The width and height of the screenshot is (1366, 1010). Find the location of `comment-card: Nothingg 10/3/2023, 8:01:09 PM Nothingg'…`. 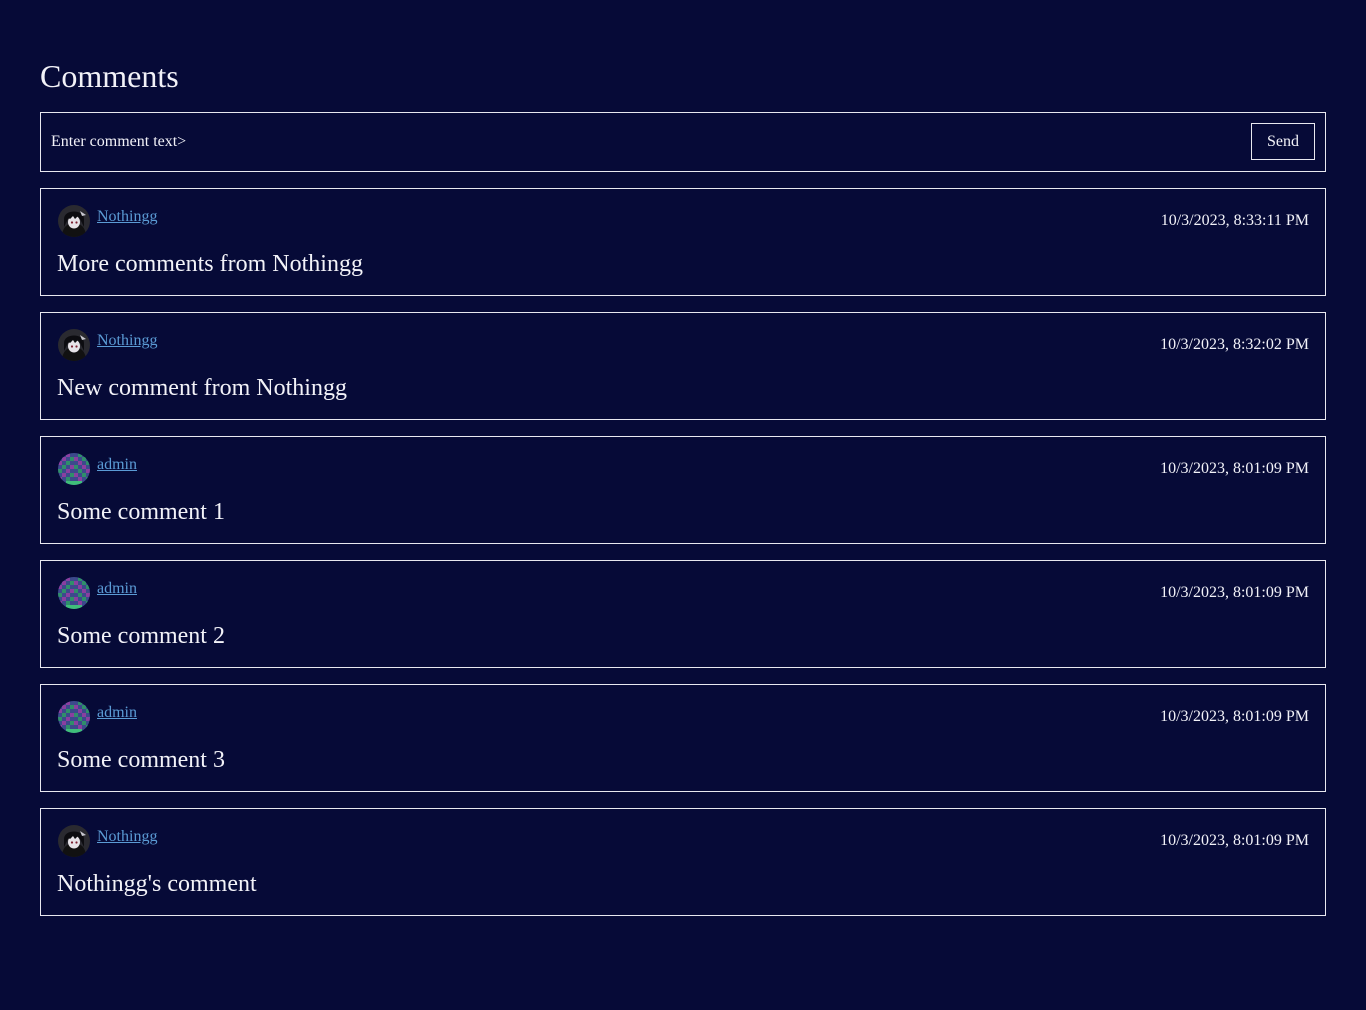

comment-card: Nothingg 10/3/2023, 8:01:09 PM Nothingg'… is located at coordinates (683, 862).